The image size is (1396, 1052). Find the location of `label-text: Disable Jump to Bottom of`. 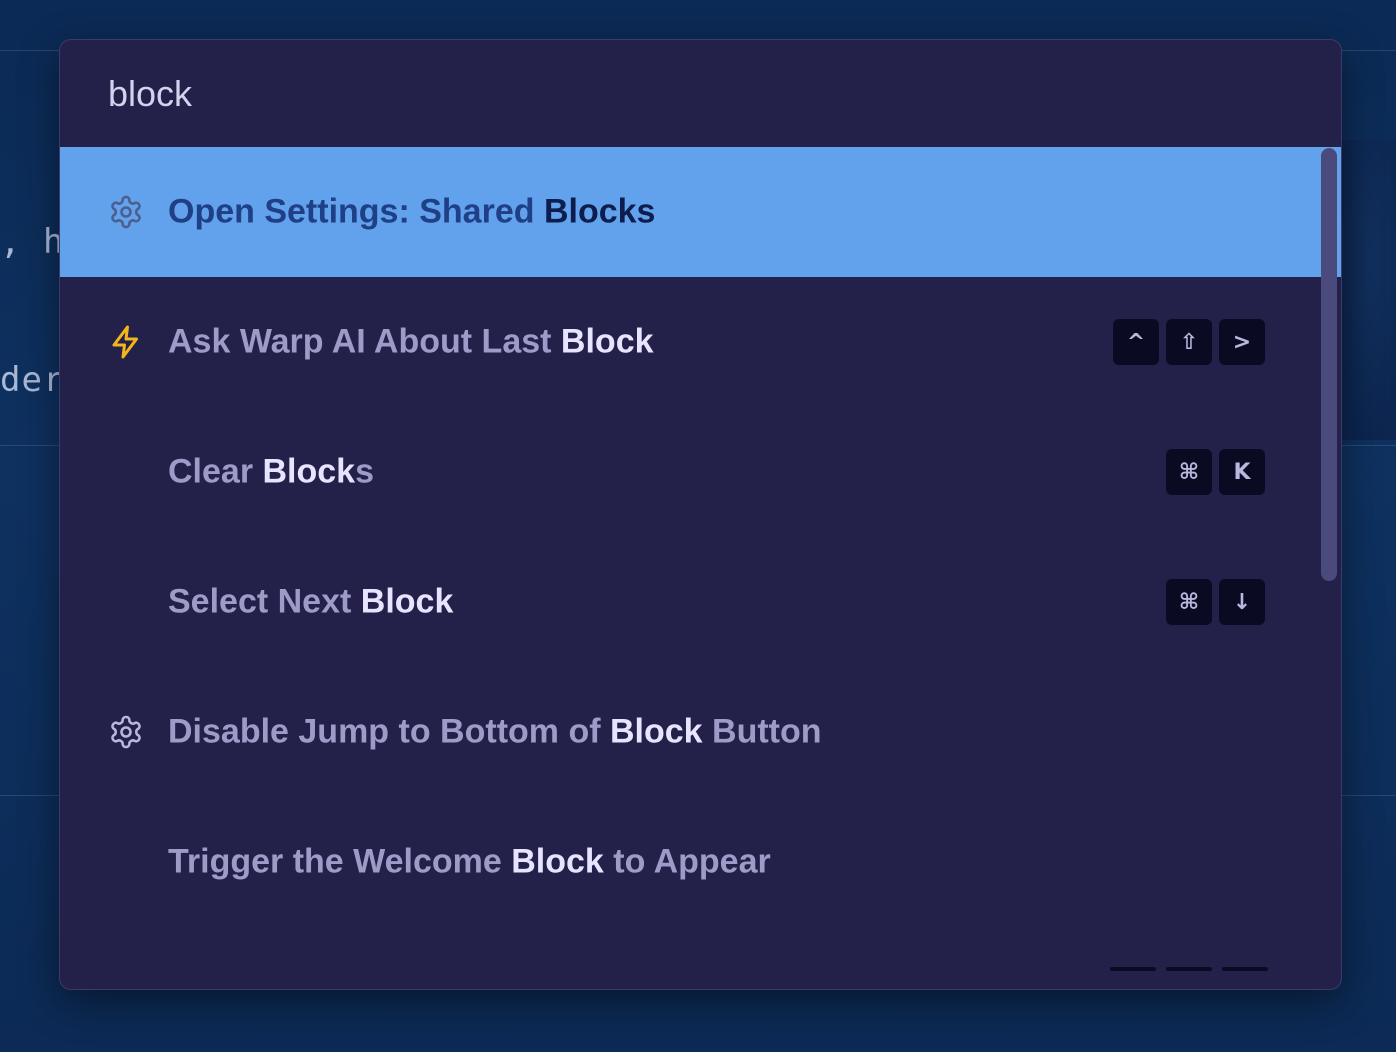

label-text: Disable Jump to Bottom of is located at coordinates (389, 731).